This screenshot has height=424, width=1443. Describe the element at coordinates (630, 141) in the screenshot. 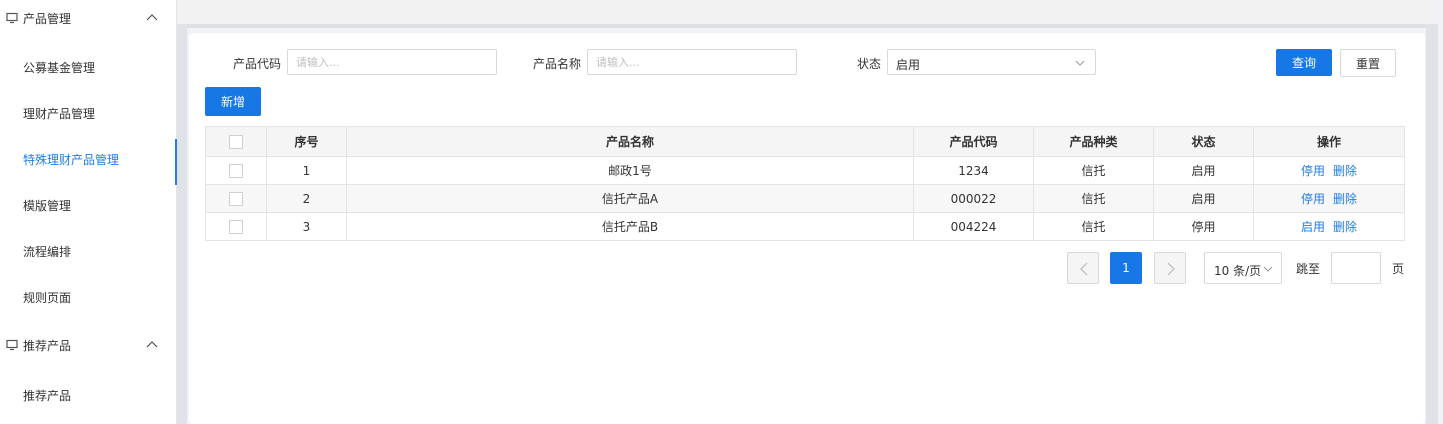

I see `column-header-name: 产品名称` at that location.